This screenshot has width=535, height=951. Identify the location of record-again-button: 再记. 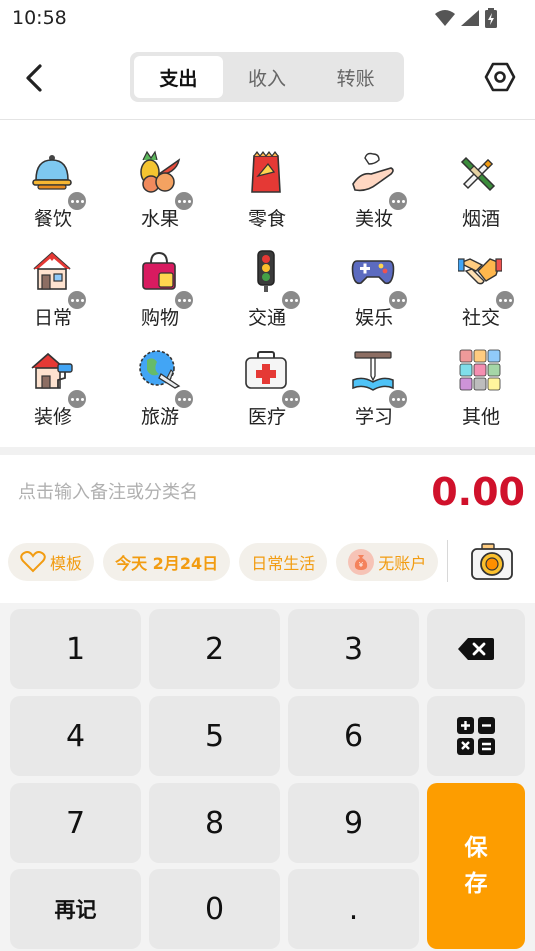
(75, 909).